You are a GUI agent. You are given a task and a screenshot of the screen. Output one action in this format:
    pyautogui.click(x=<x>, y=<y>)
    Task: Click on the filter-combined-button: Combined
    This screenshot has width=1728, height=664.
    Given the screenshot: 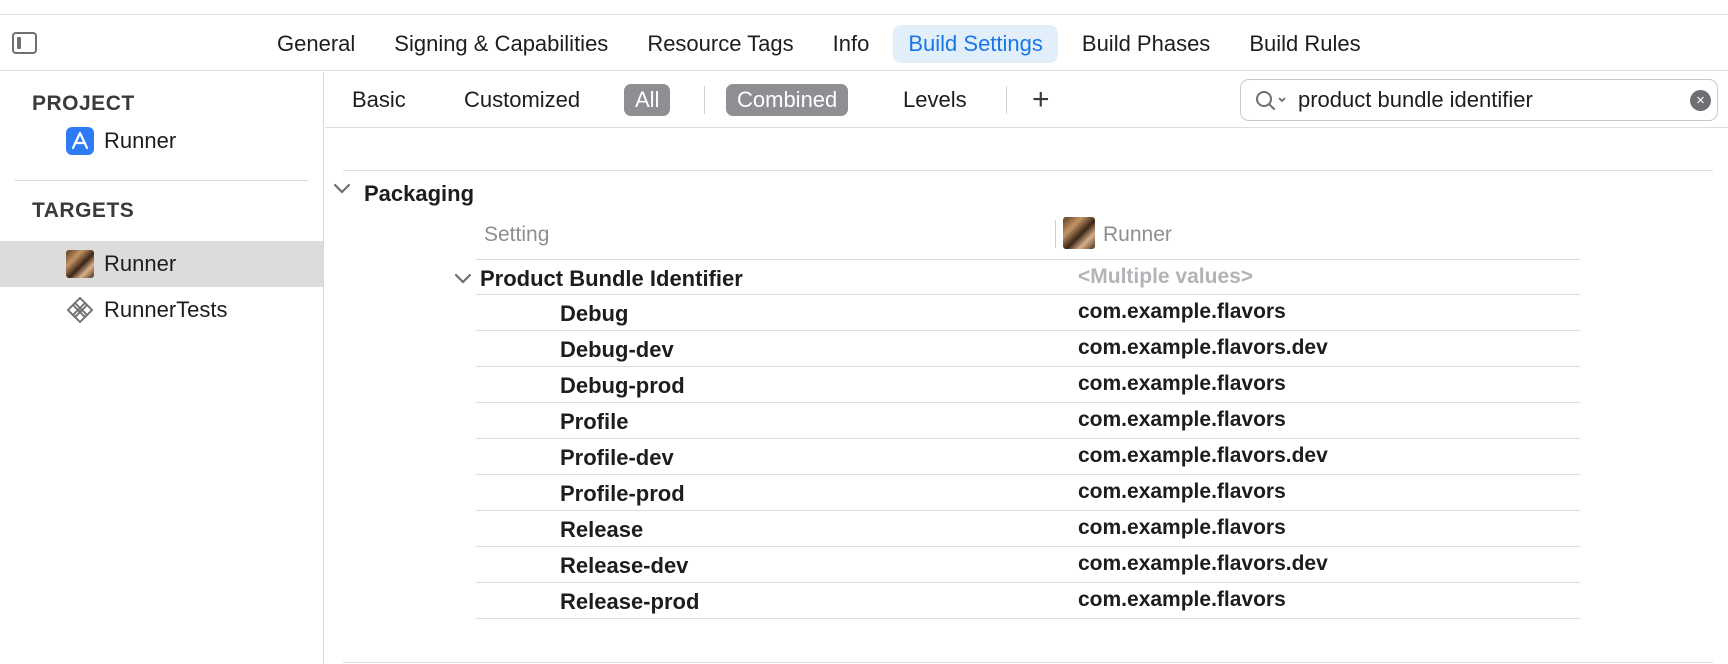 What is the action you would take?
    pyautogui.click(x=787, y=100)
    